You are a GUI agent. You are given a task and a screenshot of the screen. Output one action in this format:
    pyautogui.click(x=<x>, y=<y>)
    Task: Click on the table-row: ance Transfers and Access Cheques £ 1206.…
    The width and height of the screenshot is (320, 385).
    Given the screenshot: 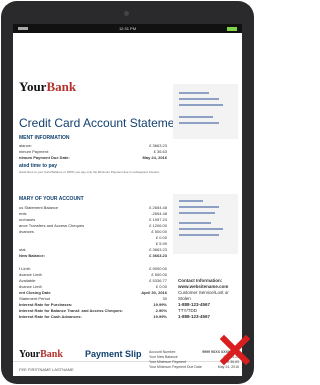 What is the action you would take?
    pyautogui.click(x=93, y=225)
    